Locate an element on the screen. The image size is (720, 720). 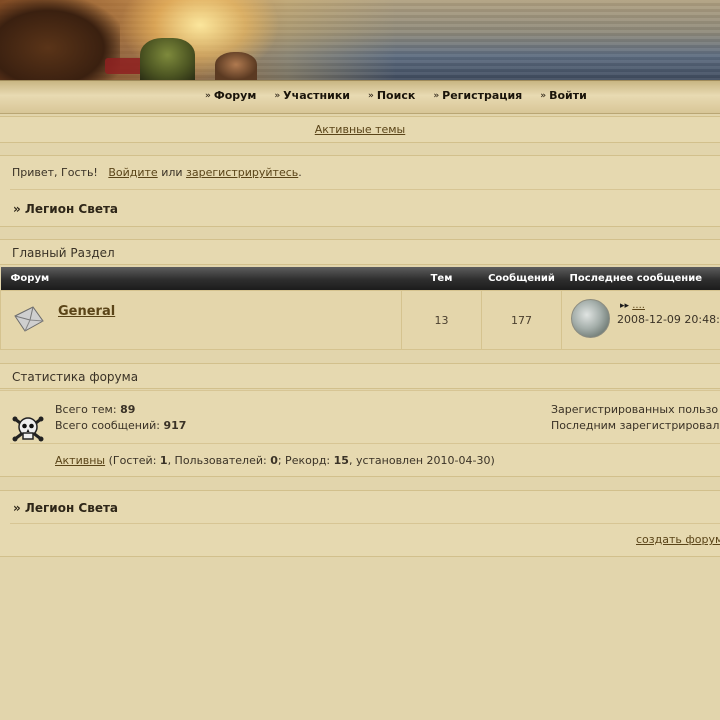
footer-panel: » Легион Света создать форум is located at coordinates (360, 523).